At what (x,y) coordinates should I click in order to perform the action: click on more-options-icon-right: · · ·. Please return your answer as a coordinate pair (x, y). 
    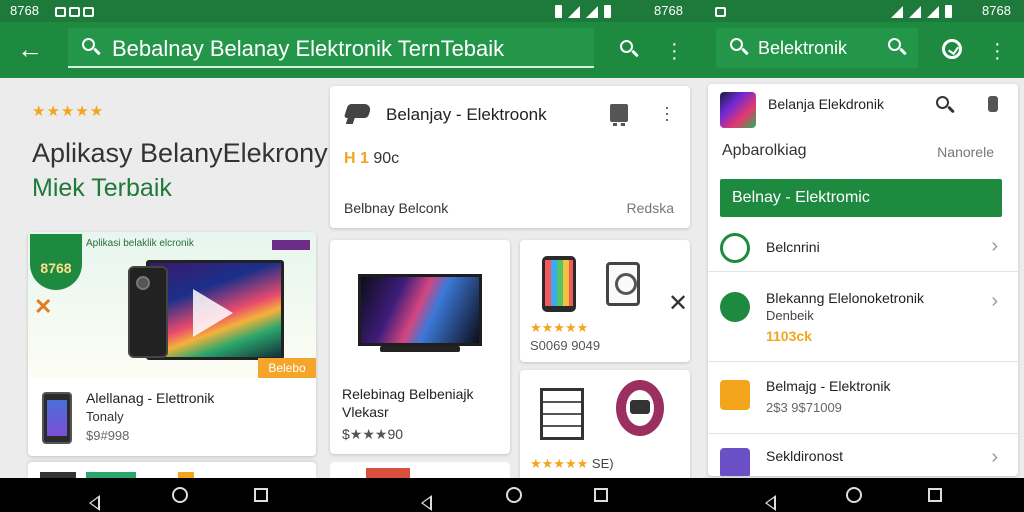
    Looking at the image, I should click on (997, 51).